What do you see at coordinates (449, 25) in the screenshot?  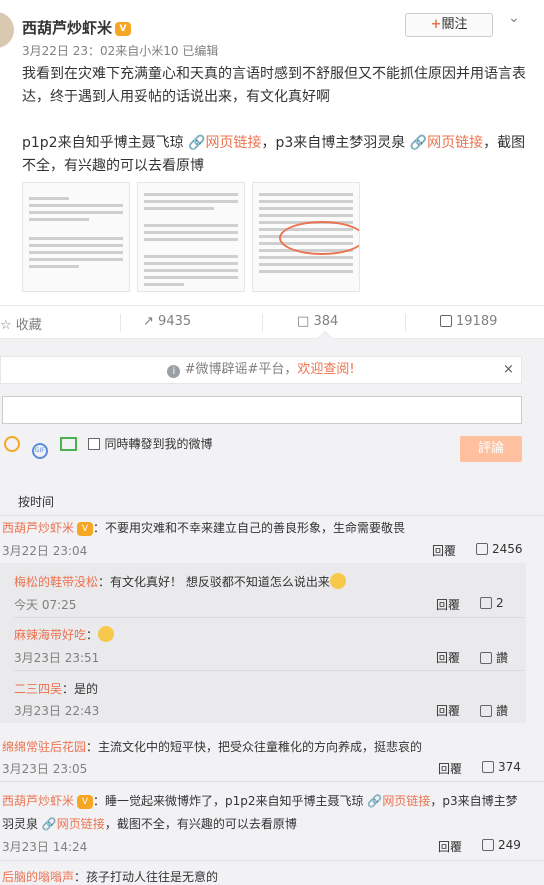 I see `follow-button: +關注` at bounding box center [449, 25].